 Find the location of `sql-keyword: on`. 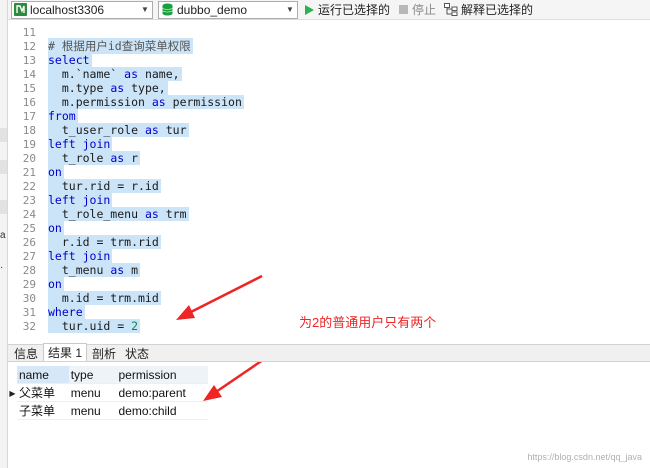

sql-keyword: on is located at coordinates (55, 172).